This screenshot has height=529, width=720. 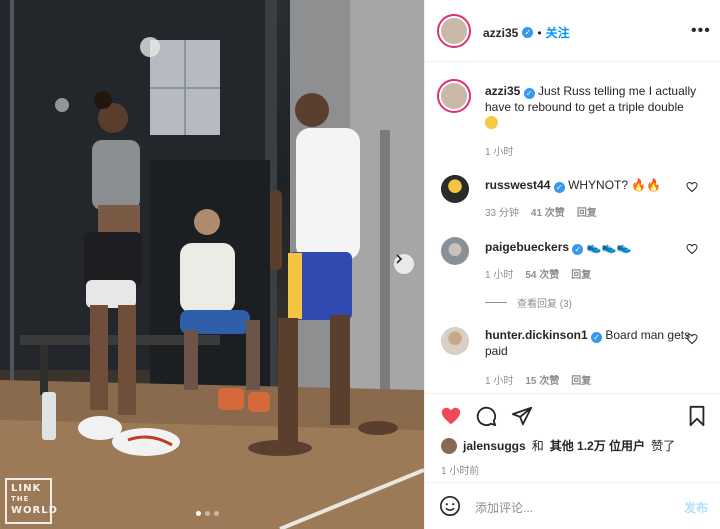 What do you see at coordinates (34, 510) in the screenshot?
I see `watermark-line: WORLD` at bounding box center [34, 510].